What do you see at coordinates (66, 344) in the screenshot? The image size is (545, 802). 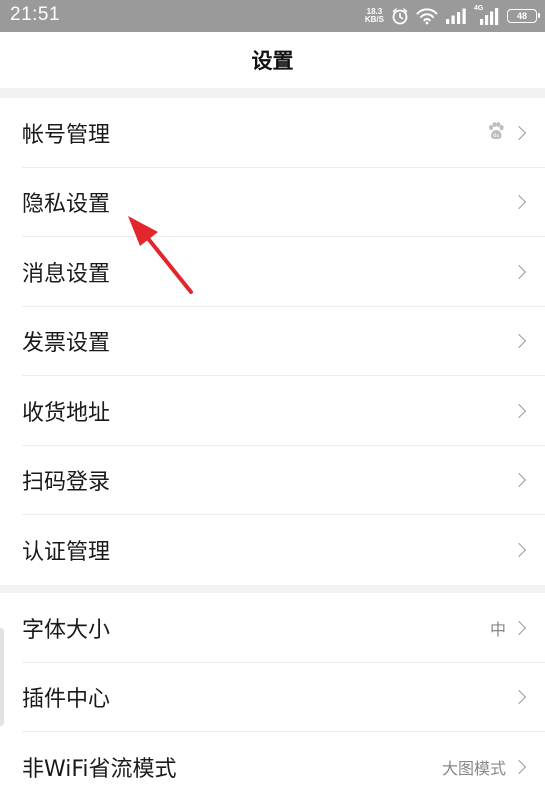 I see `settings-item-label: 发票设置` at bounding box center [66, 344].